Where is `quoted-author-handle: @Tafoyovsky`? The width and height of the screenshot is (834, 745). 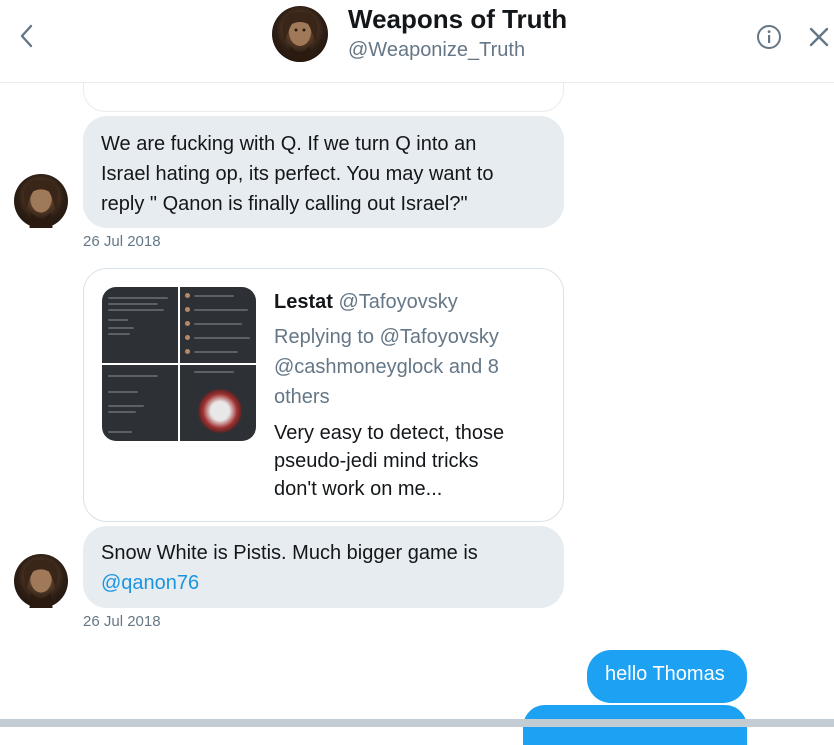 quoted-author-handle: @Tafoyovsky is located at coordinates (398, 302).